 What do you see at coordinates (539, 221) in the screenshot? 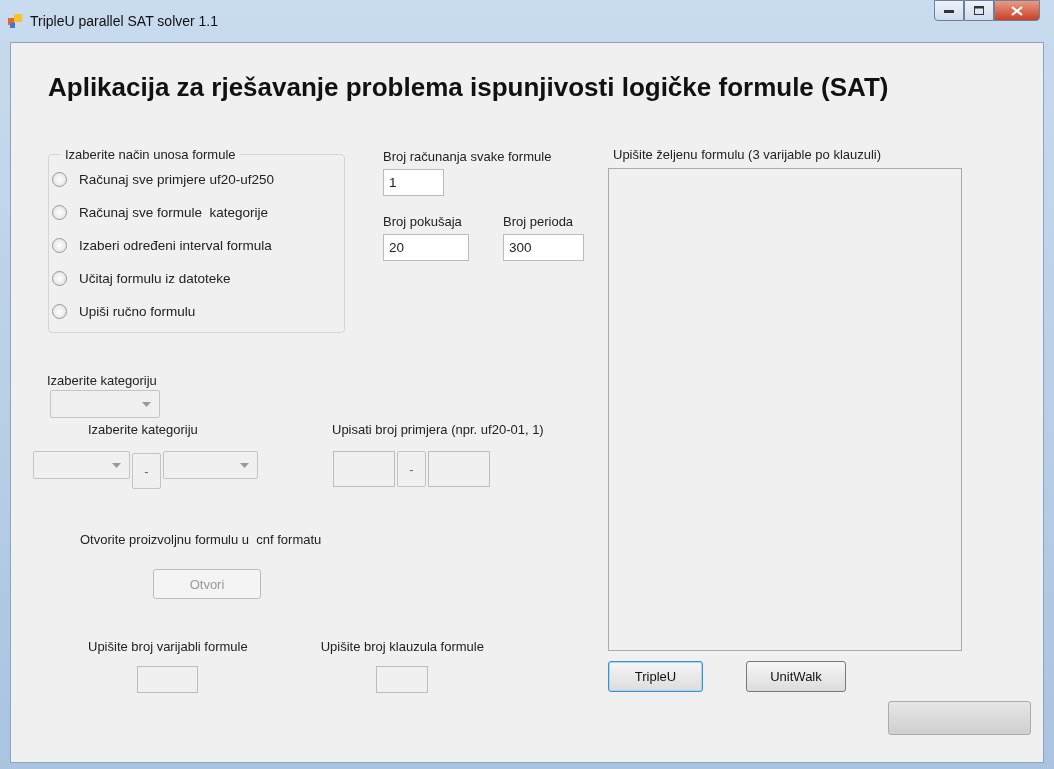
I see `field-label: Broj perioda` at bounding box center [539, 221].